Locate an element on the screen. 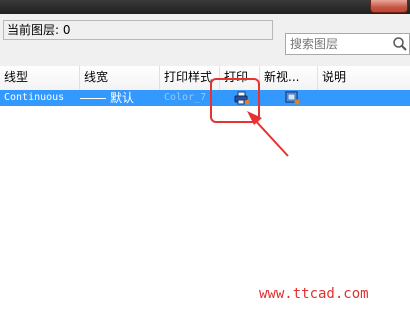 The height and width of the screenshot is (324, 410). close-button is located at coordinates (389, 6).